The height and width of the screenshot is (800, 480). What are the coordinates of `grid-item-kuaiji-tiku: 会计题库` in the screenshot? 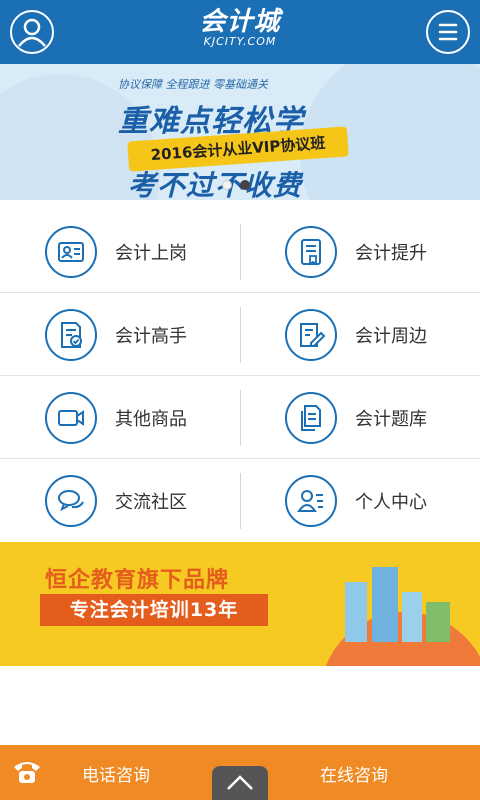 It's located at (360, 417).